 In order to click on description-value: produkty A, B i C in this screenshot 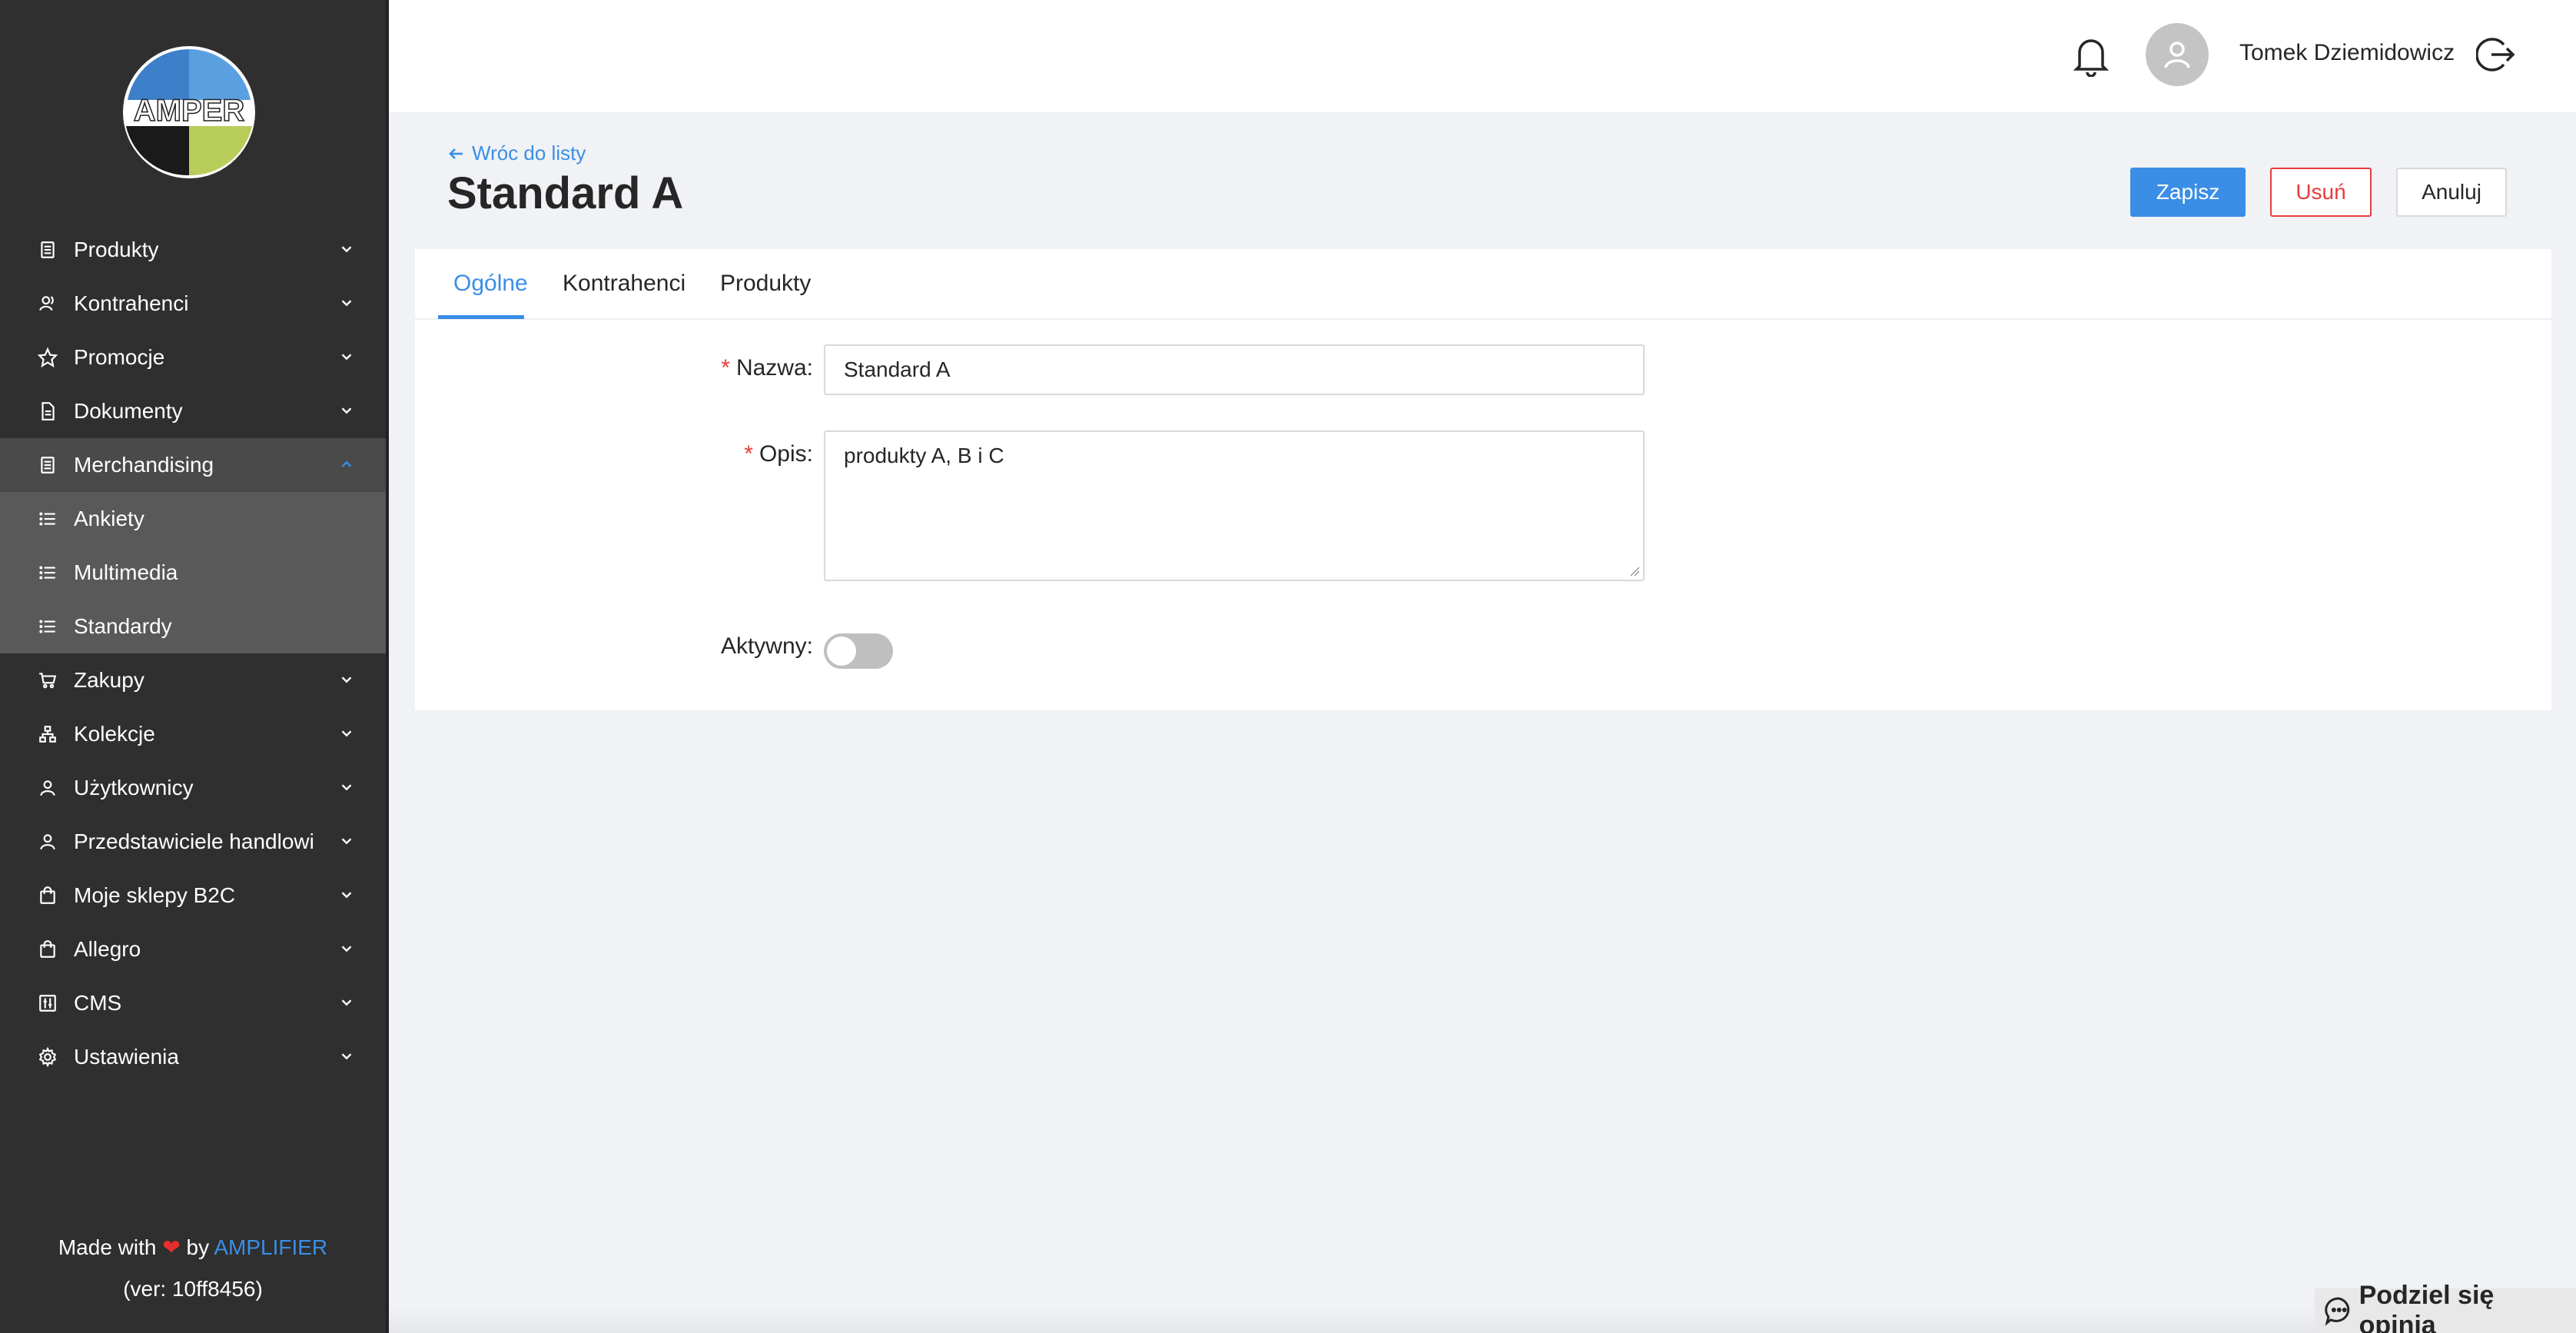, I will do `click(924, 455)`.